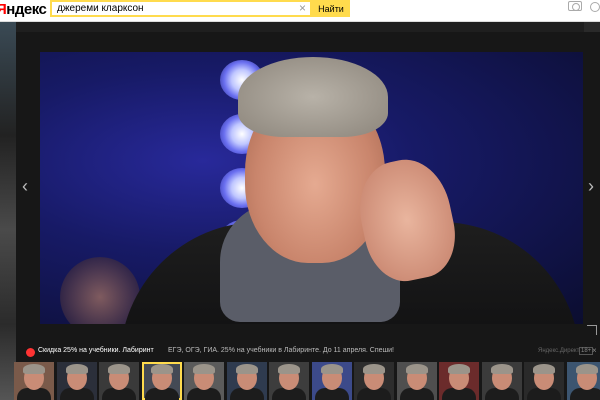 The width and height of the screenshot is (600, 400). I want to click on search-input, so click(172, 8).